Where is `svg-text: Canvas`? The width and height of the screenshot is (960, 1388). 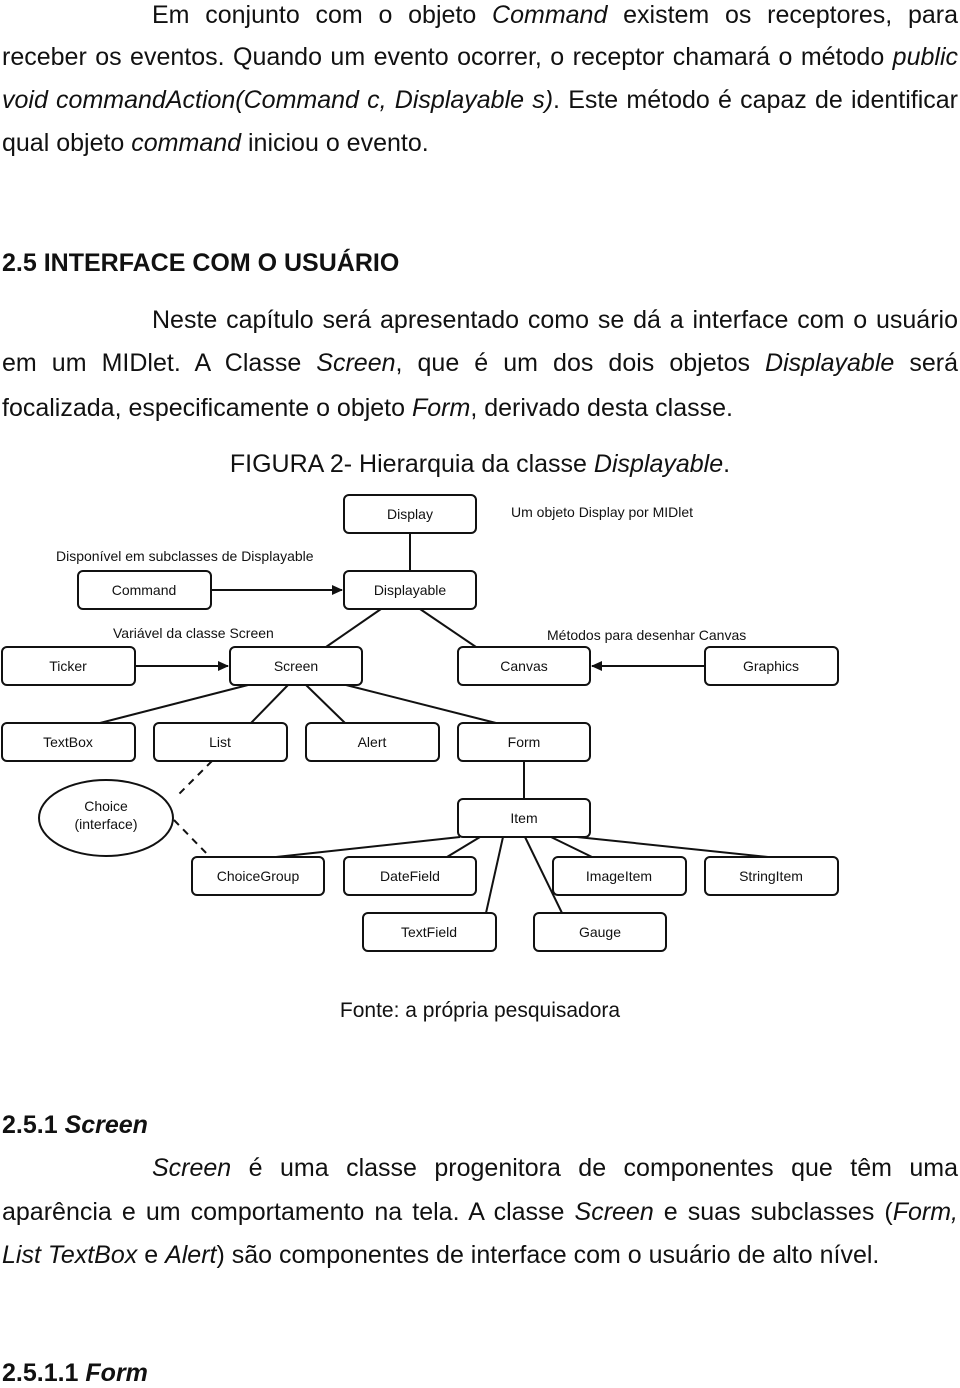 svg-text: Canvas is located at coordinates (523, 666).